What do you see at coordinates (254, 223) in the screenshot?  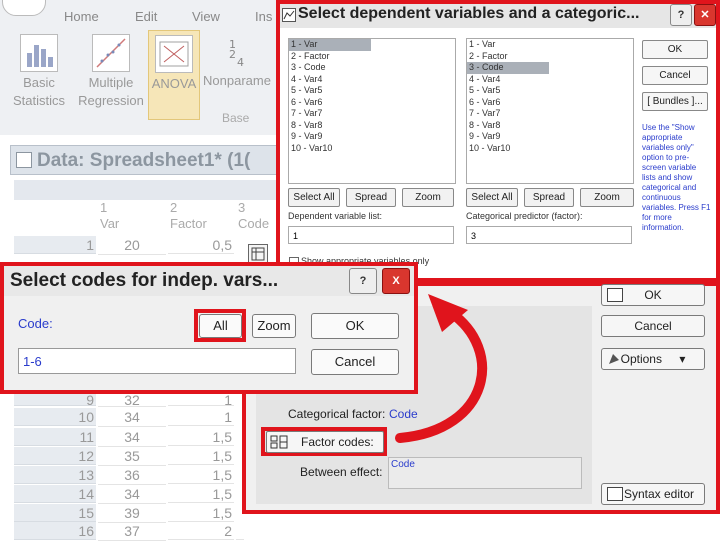 I see `column-name: Code` at bounding box center [254, 223].